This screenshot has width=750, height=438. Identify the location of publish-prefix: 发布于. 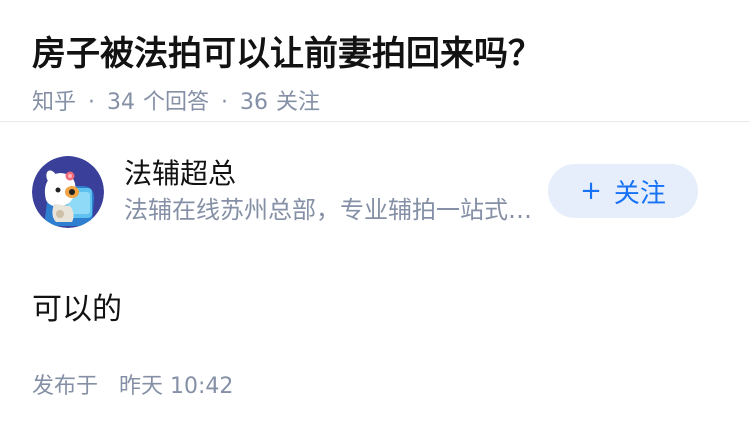
(65, 386).